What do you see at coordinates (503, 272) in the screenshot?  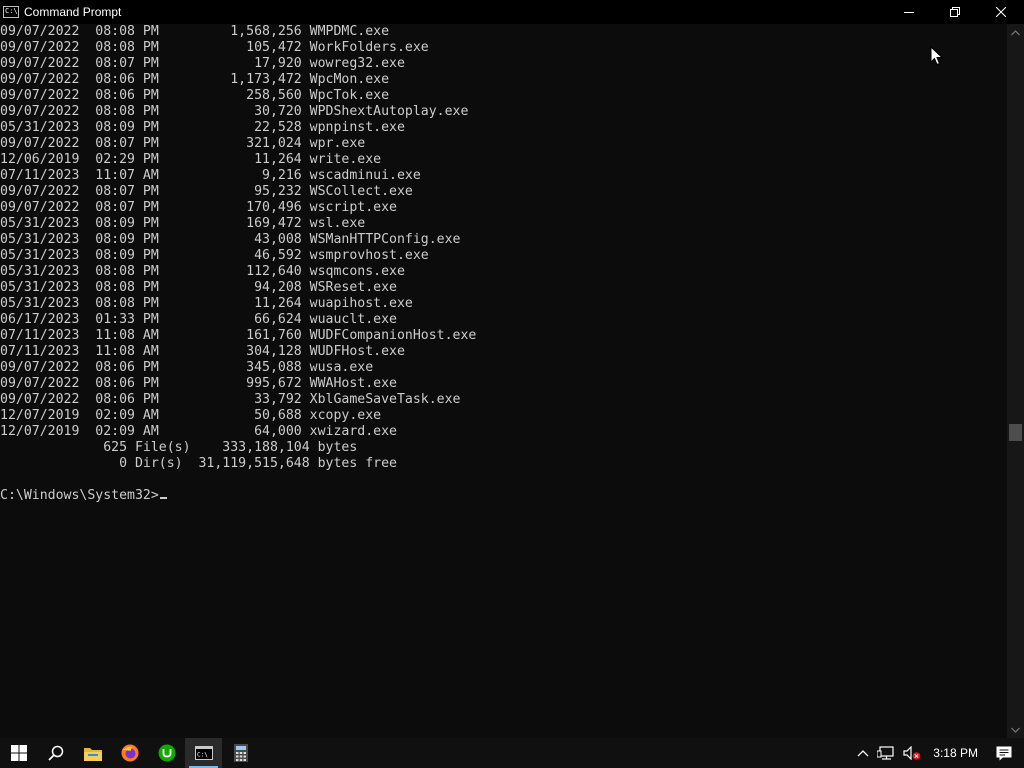 I see `console-line: 05/31/2023 08:08 PM 112,640 wsqmcons.exe` at bounding box center [503, 272].